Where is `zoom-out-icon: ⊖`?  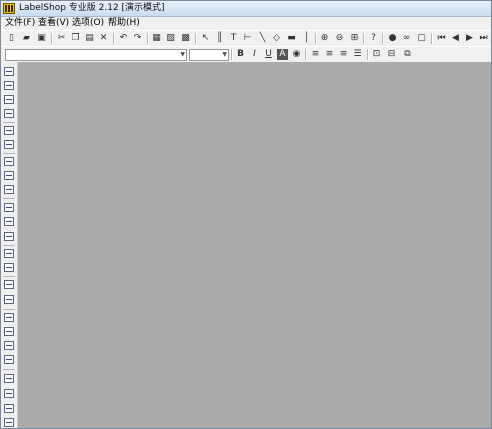
zoom-out-icon: ⊖ is located at coordinates (339, 38).